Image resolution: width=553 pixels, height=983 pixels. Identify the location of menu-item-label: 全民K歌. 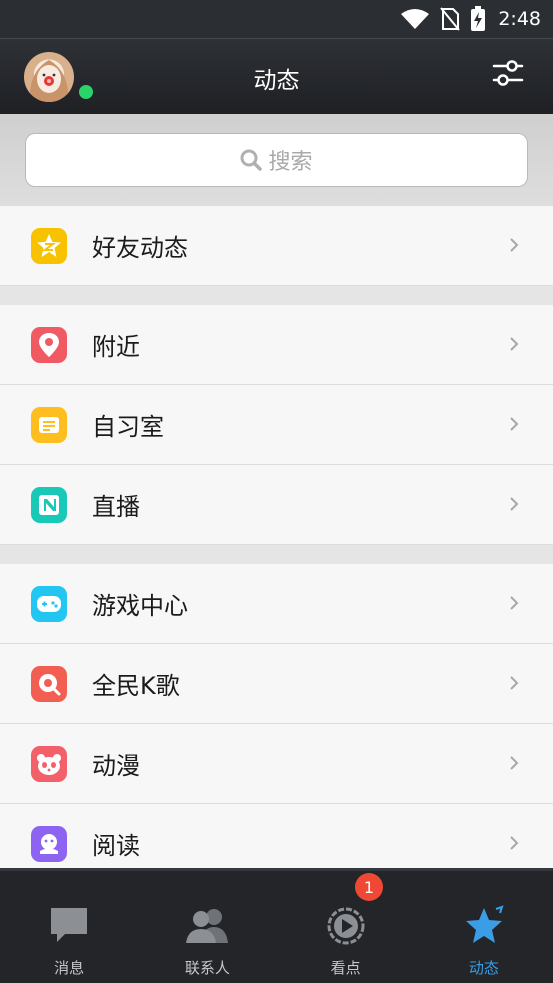
(136, 686).